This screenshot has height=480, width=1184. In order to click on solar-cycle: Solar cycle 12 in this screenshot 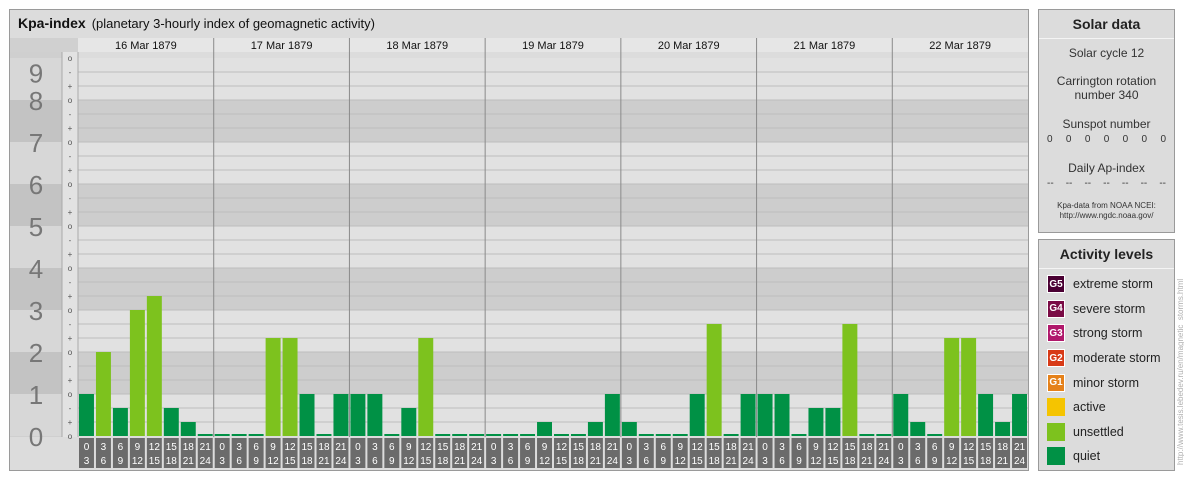, I will do `click(1106, 53)`.